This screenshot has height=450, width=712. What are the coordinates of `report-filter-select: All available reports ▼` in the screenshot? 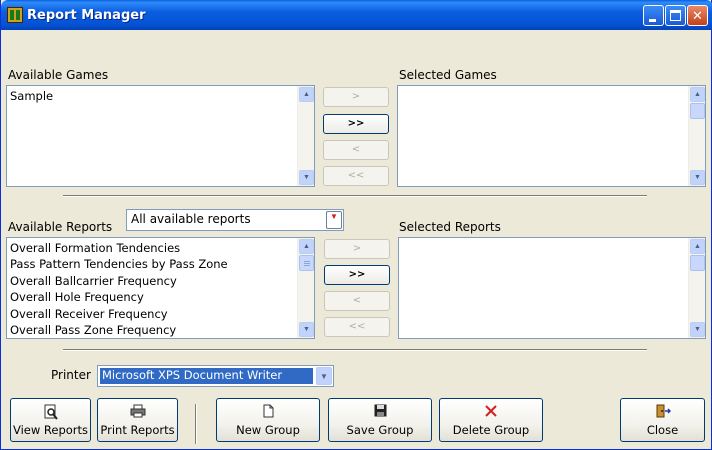 It's located at (235, 220).